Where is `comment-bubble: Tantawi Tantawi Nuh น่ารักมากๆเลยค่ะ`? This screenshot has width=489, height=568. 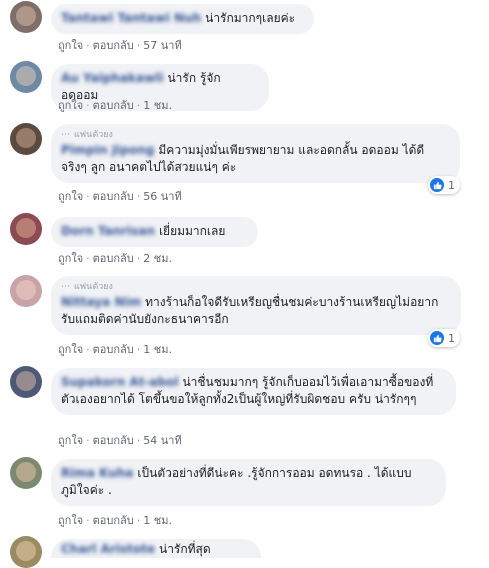
comment-bubble: Tantawi Tantawi Nuh น่ารักมากๆเลยค่ะ is located at coordinates (182, 19).